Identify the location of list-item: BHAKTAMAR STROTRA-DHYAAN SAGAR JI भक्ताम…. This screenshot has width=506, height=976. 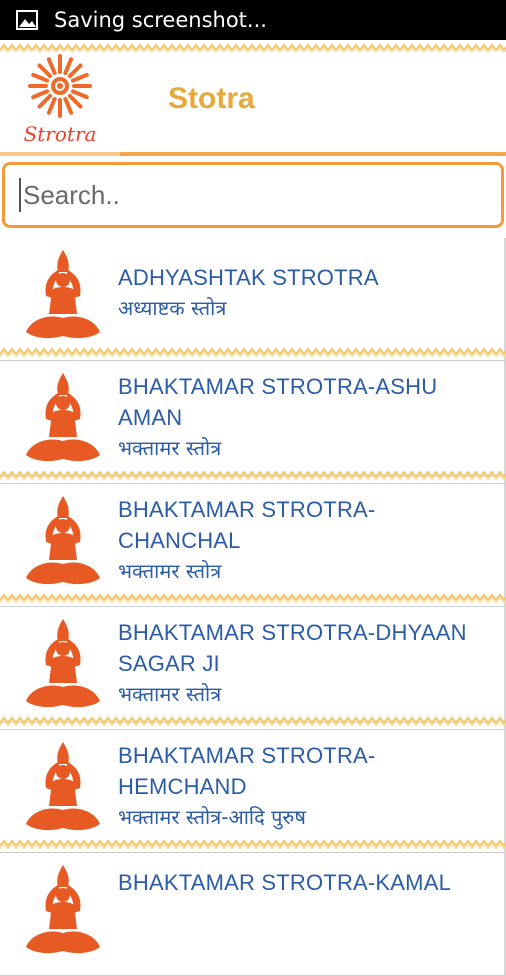
(253, 668).